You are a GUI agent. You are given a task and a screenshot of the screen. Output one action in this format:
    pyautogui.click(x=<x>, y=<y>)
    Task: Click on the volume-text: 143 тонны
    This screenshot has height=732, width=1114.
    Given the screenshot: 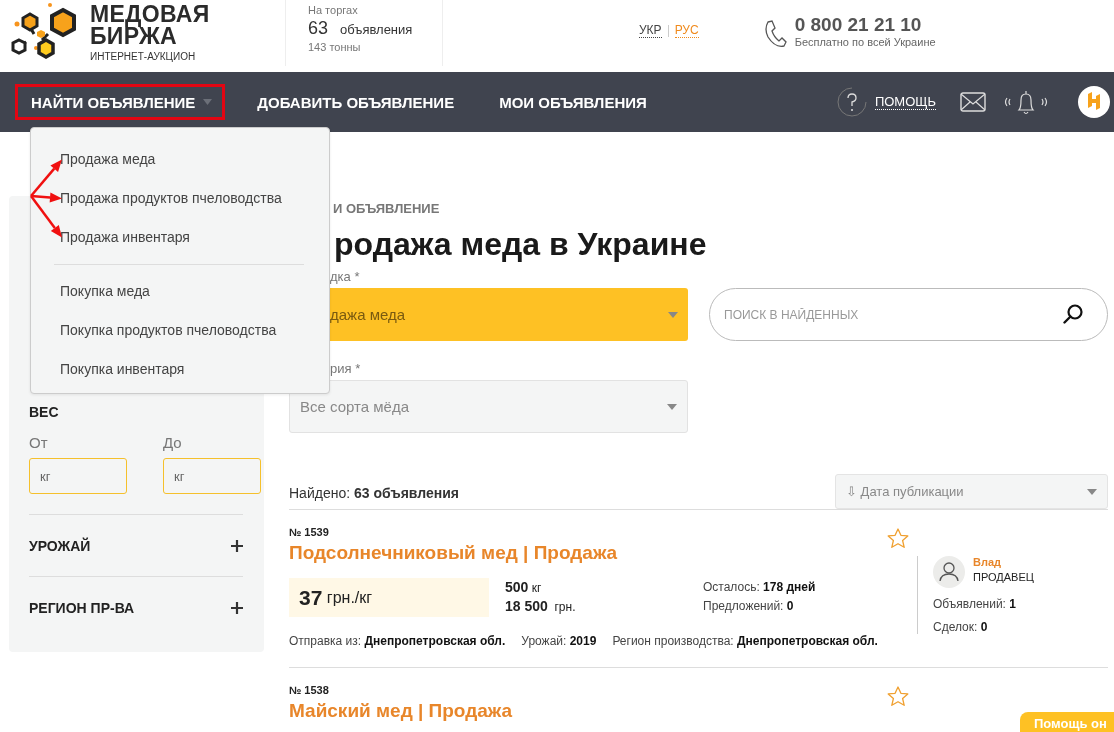 What is the action you would take?
    pyautogui.click(x=335, y=47)
    